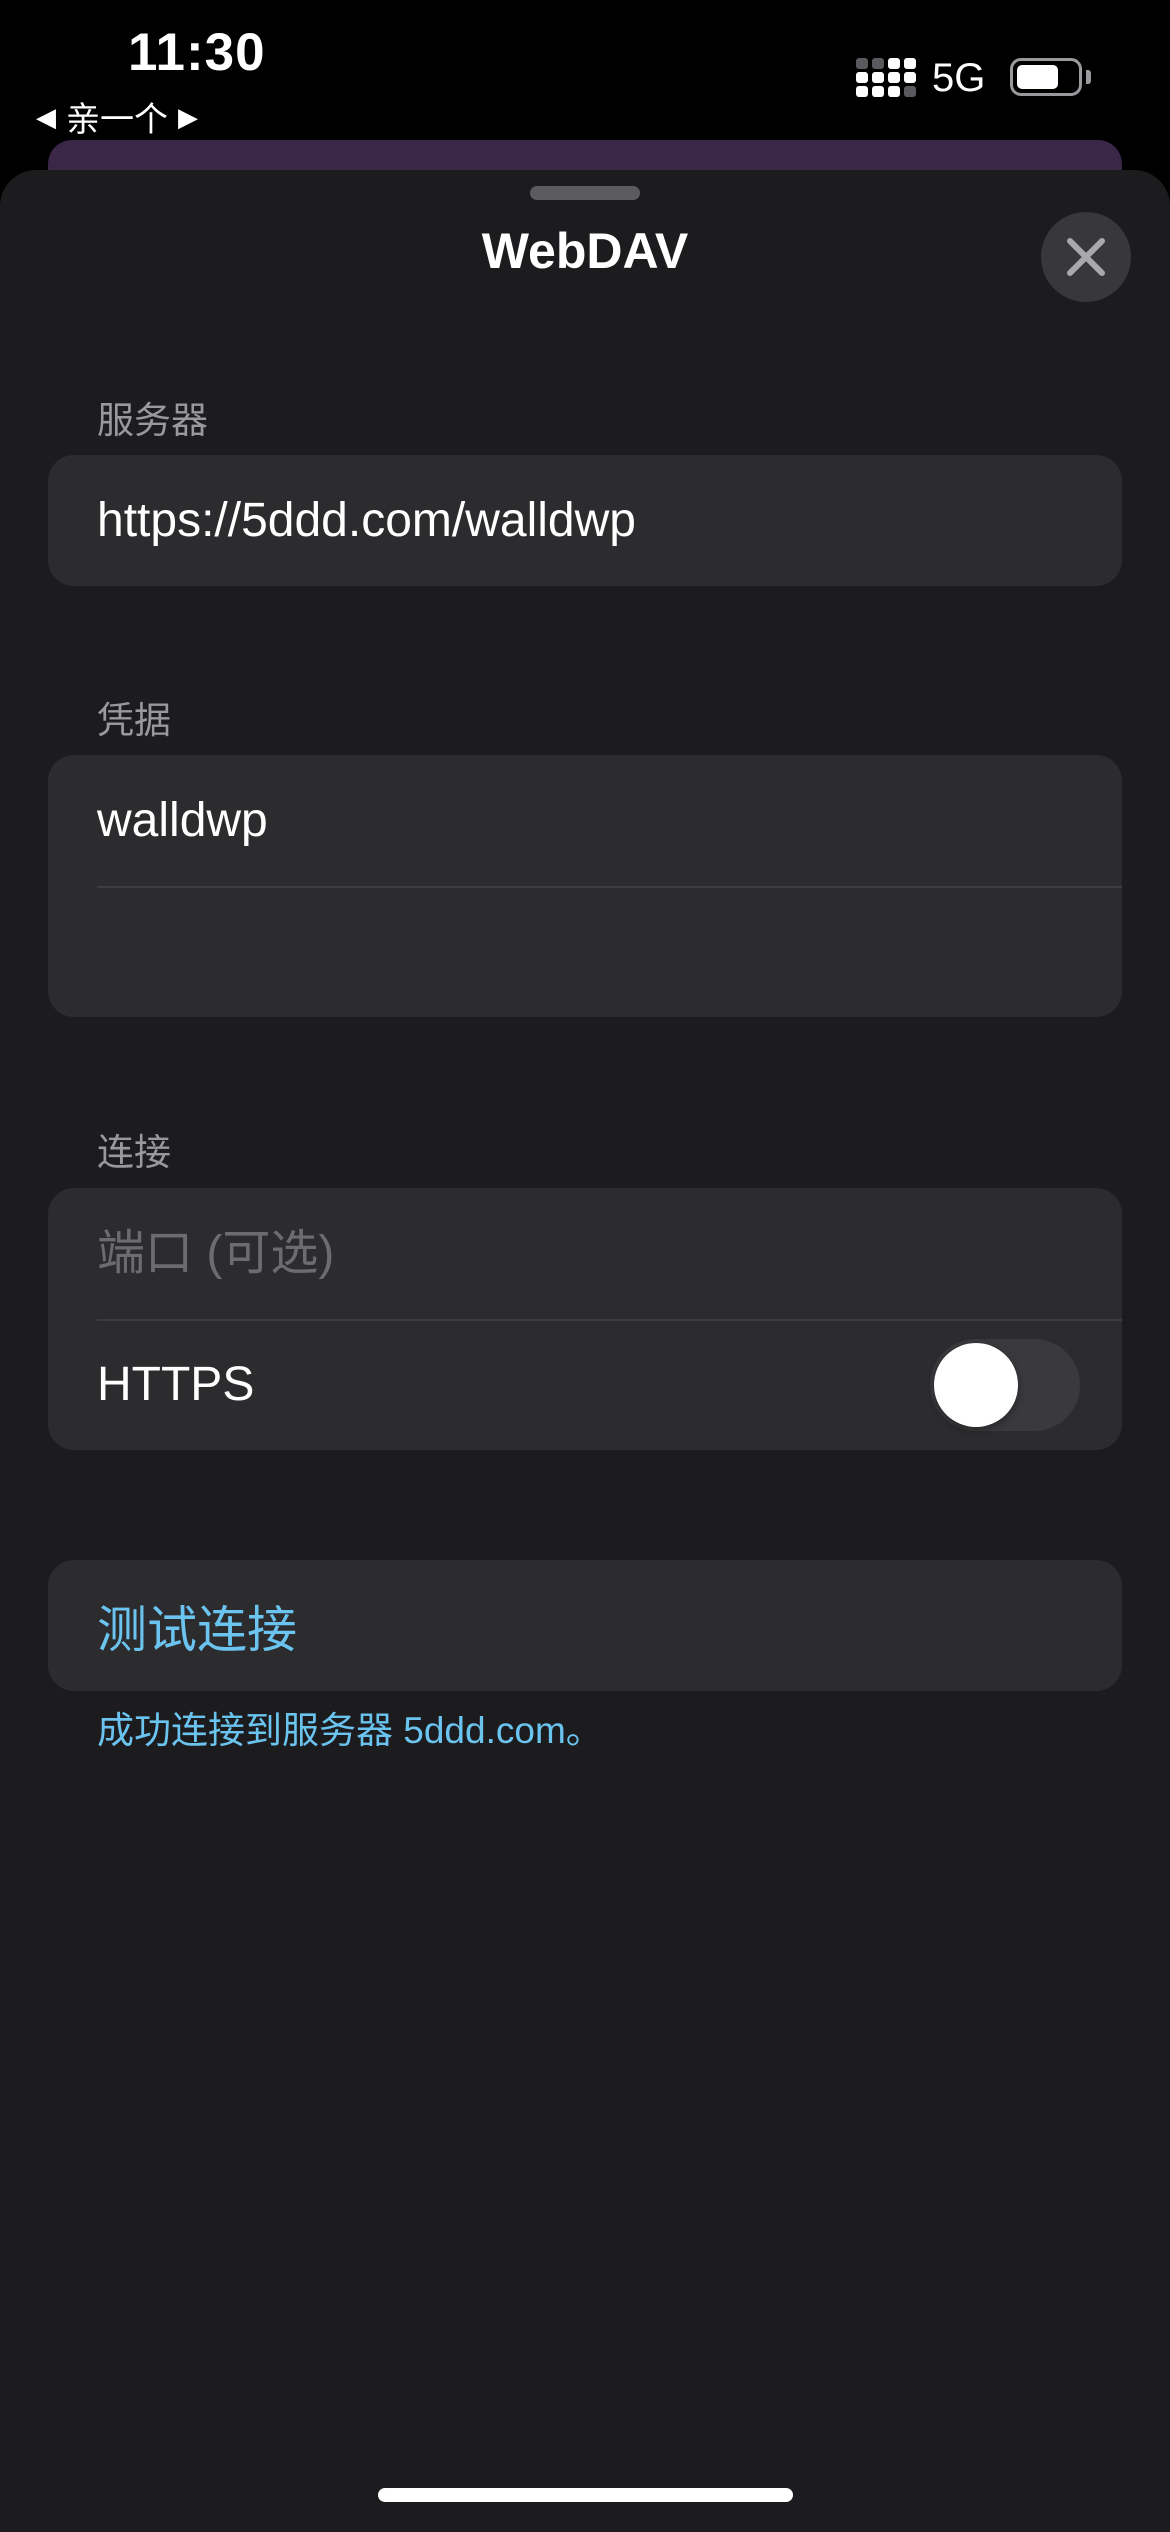 This screenshot has width=1170, height=2532. I want to click on credentials-group, so click(585, 886).